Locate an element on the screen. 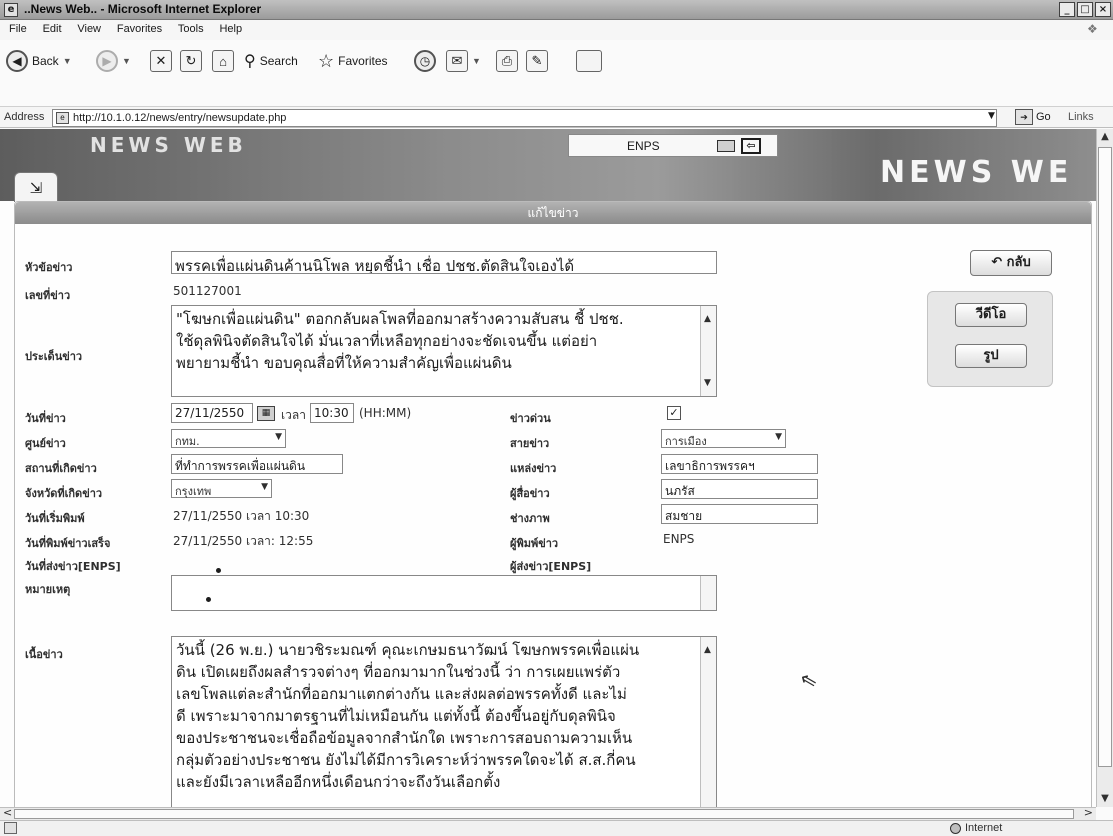  forward-dropdown-icon: ▼ is located at coordinates (126, 61).